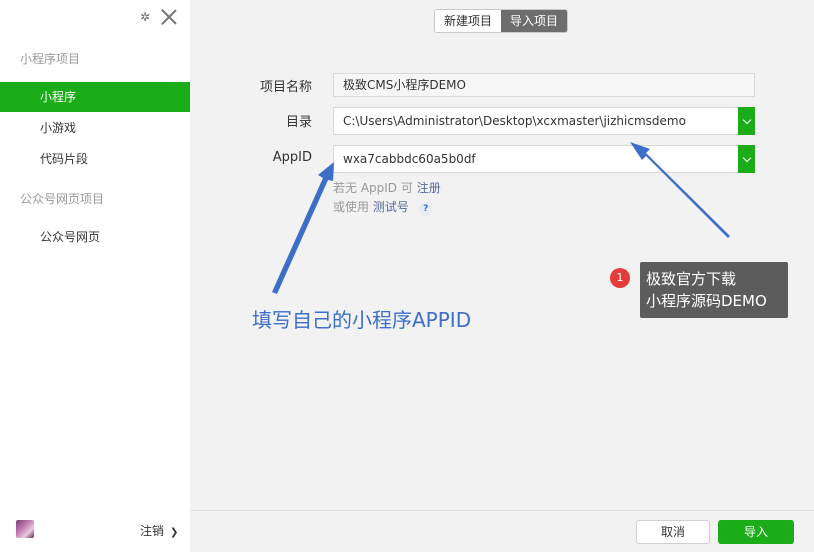 The height and width of the screenshot is (552, 814). Describe the element at coordinates (544, 159) in the screenshot. I see `appid-select: wxa7cabbdc60a5b0df` at that location.